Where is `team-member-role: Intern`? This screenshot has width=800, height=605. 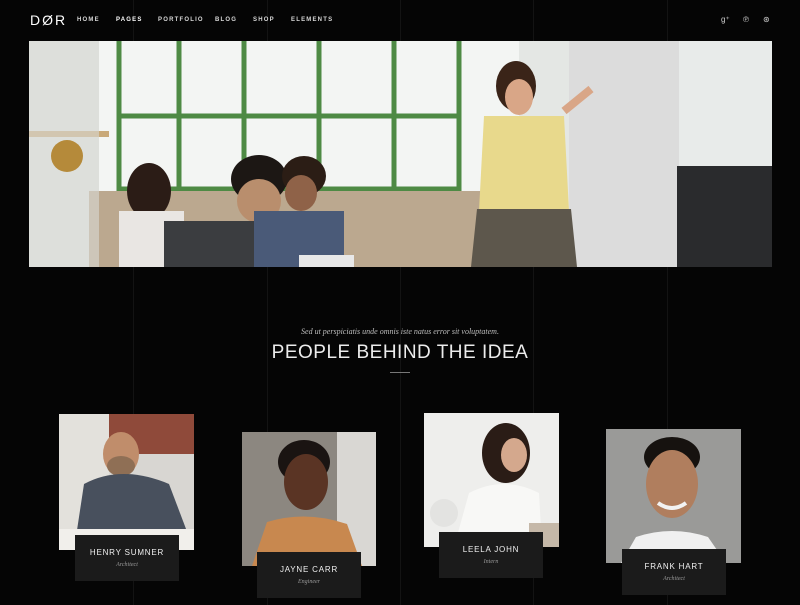 team-member-role: Intern is located at coordinates (491, 562).